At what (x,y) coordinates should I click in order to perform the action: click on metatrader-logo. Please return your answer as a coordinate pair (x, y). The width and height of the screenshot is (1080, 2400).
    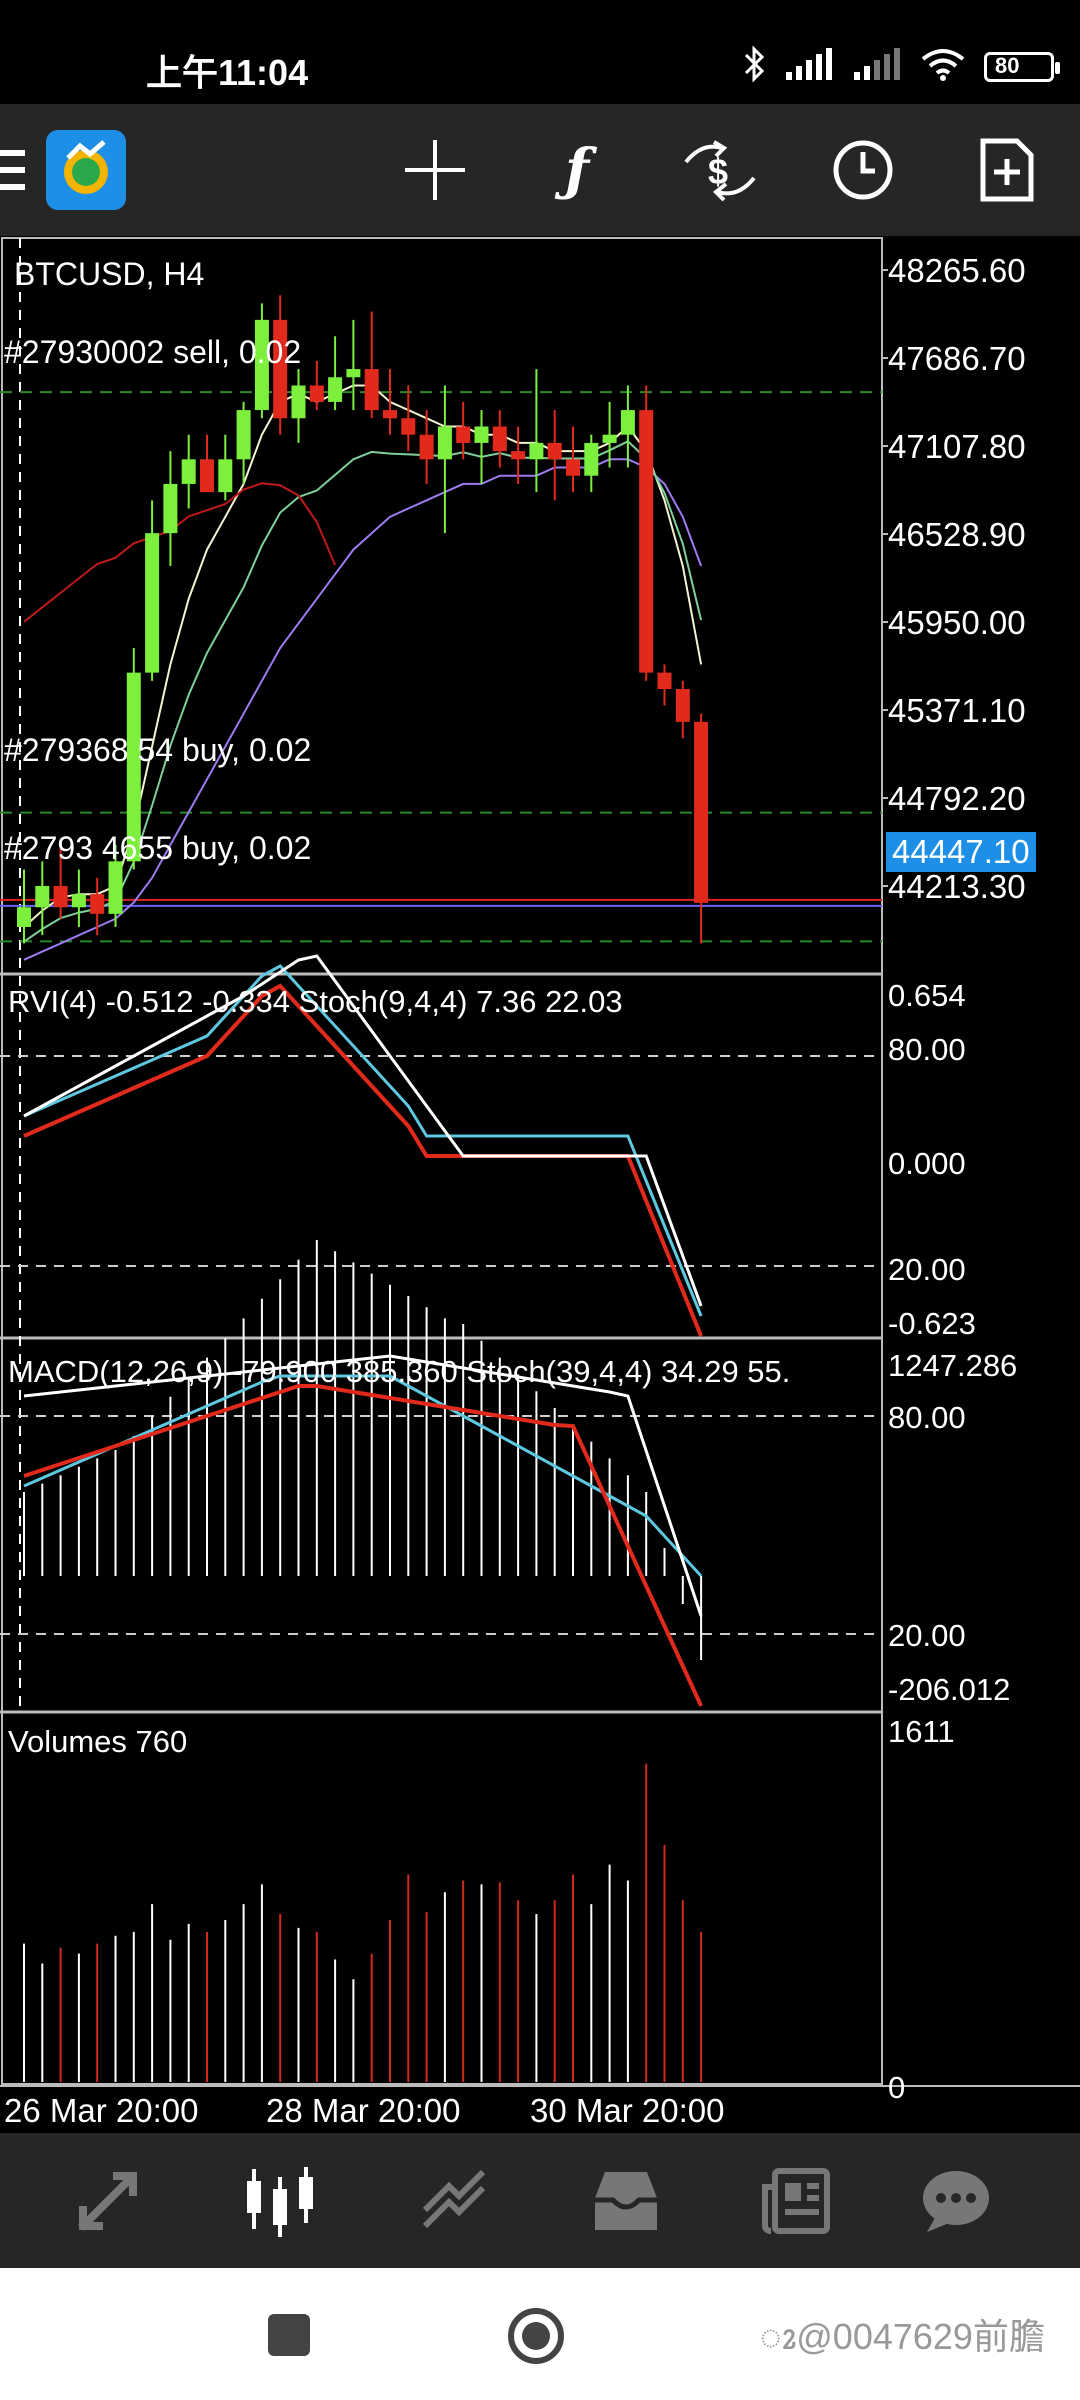
    Looking at the image, I should click on (86, 170).